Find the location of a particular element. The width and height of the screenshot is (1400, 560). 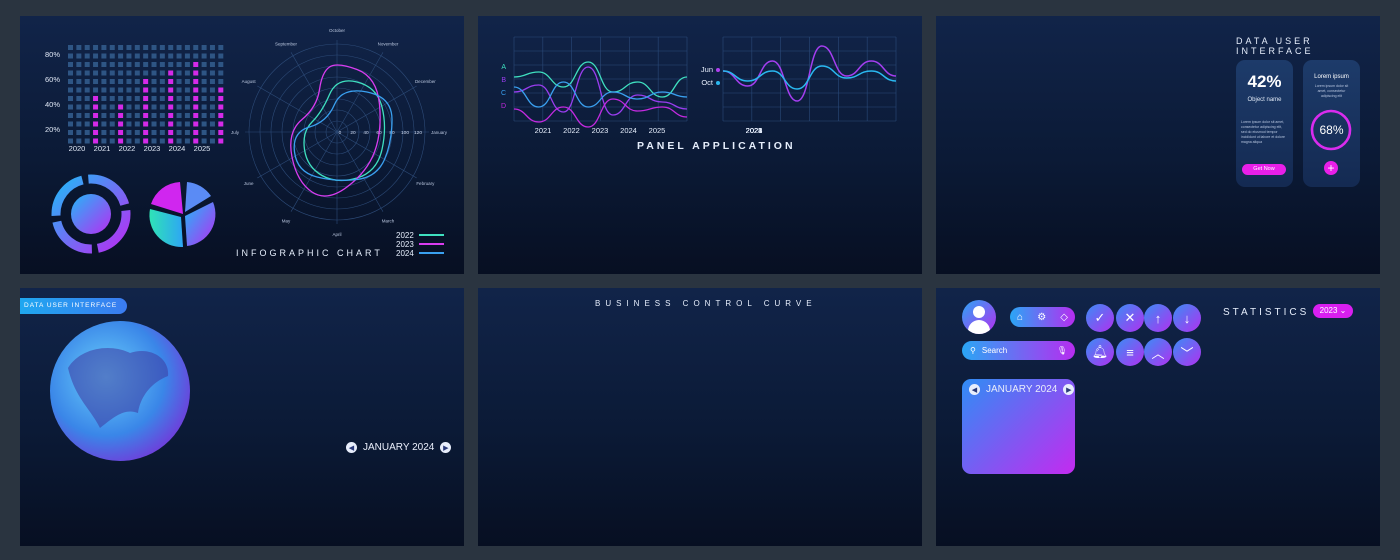

dot-matrix-x-axis: 2020 2021 2022 2023 2024 2025 is located at coordinates (140, 148).